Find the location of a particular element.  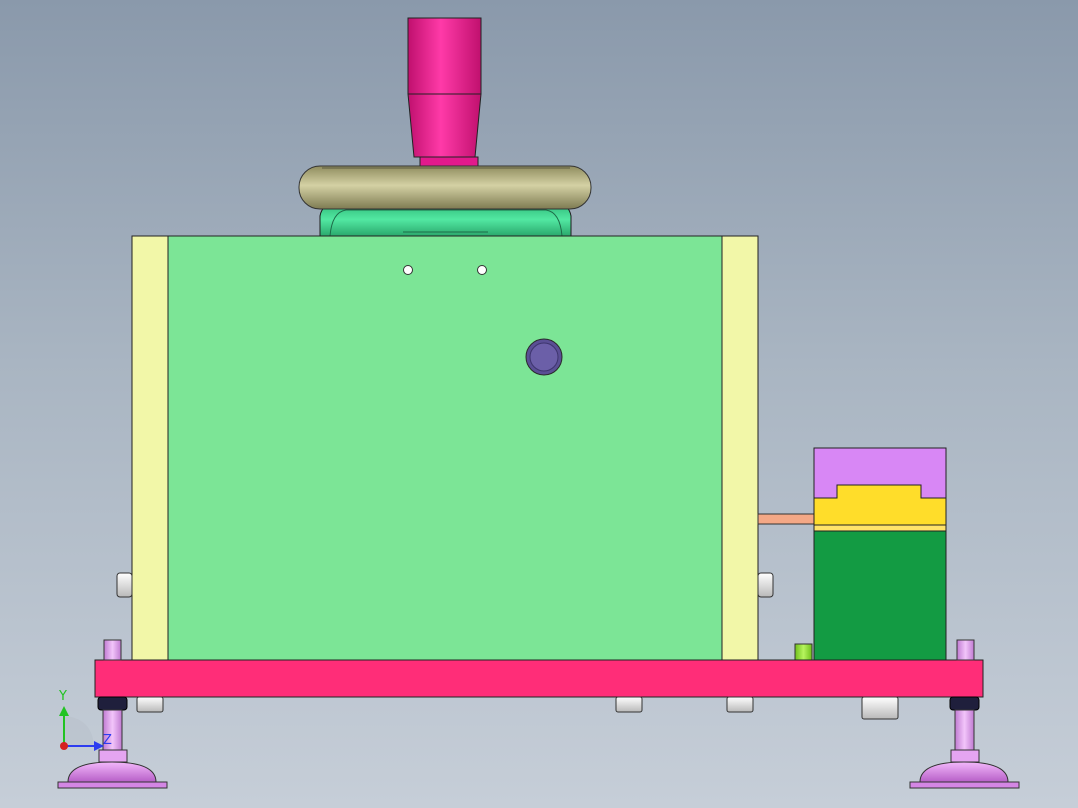

sprue-bushing is located at coordinates (444, 92).